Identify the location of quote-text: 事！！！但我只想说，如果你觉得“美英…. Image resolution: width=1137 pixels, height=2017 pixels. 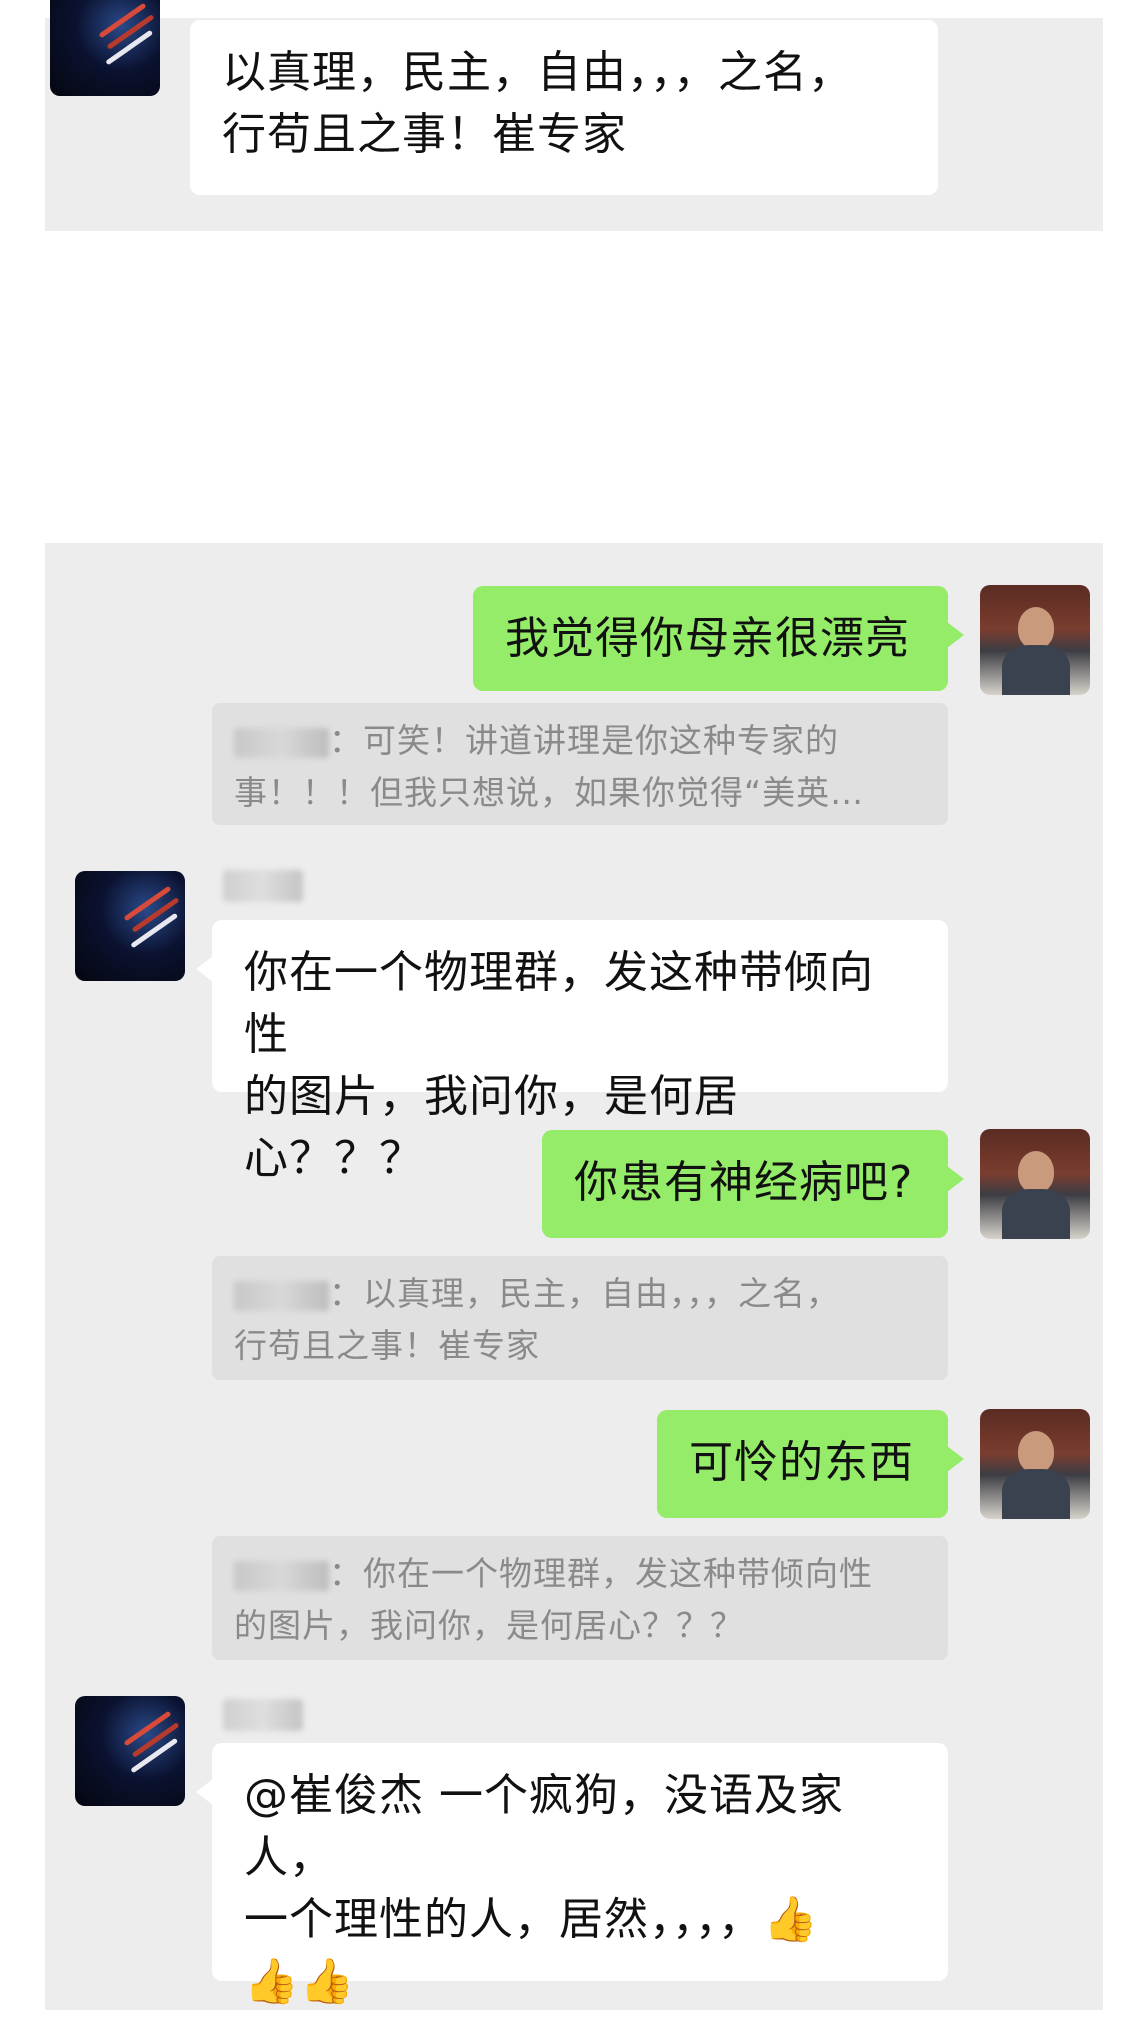
(549, 792).